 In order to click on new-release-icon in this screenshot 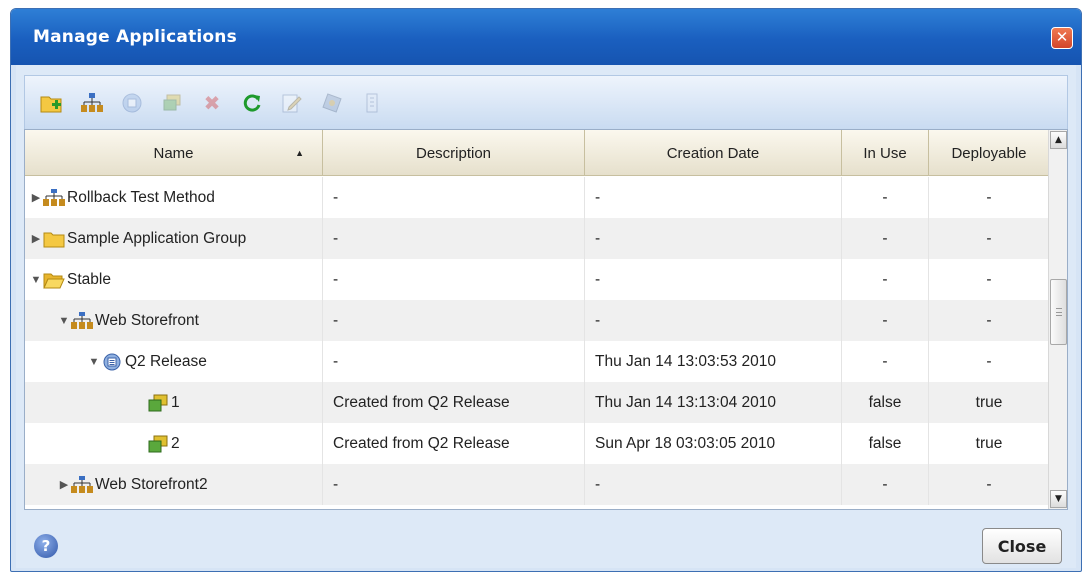, I will do `click(132, 103)`.